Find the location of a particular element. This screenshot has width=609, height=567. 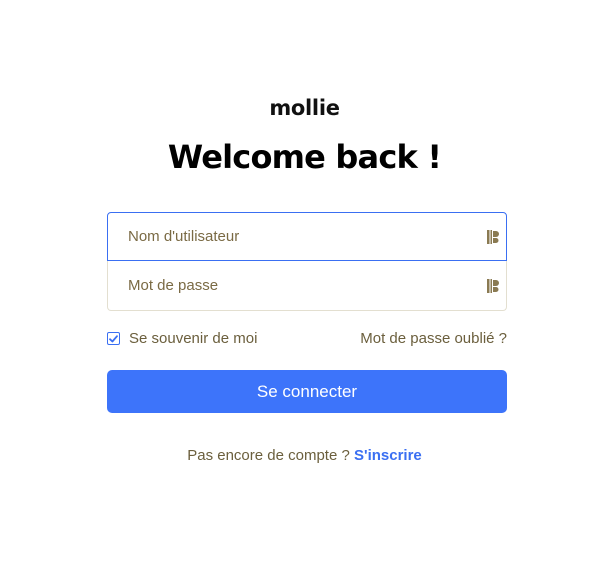

password-field is located at coordinates (307, 286).